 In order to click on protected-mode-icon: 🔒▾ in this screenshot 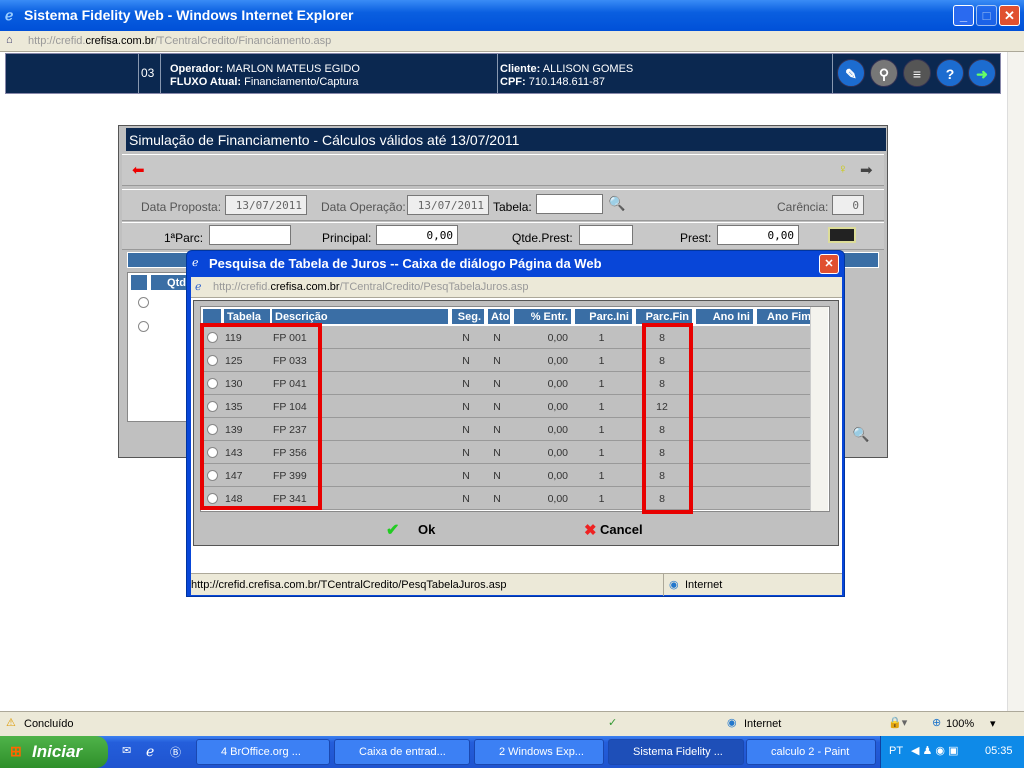, I will do `click(897, 722)`.